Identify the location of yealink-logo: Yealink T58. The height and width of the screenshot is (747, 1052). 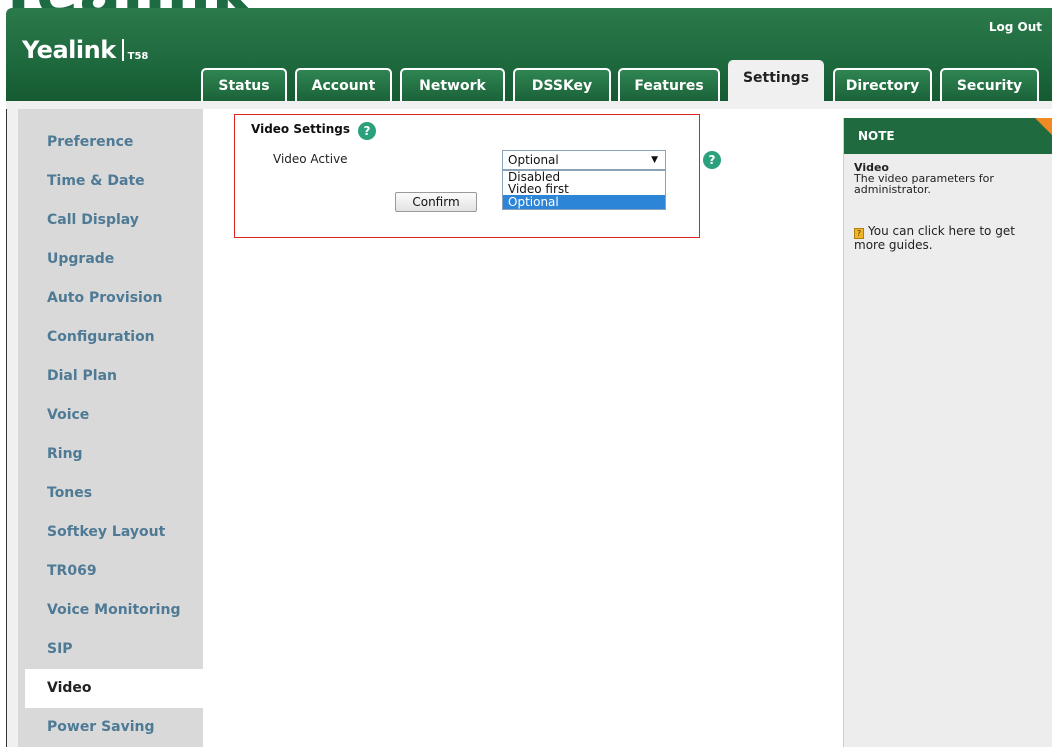
(85, 50).